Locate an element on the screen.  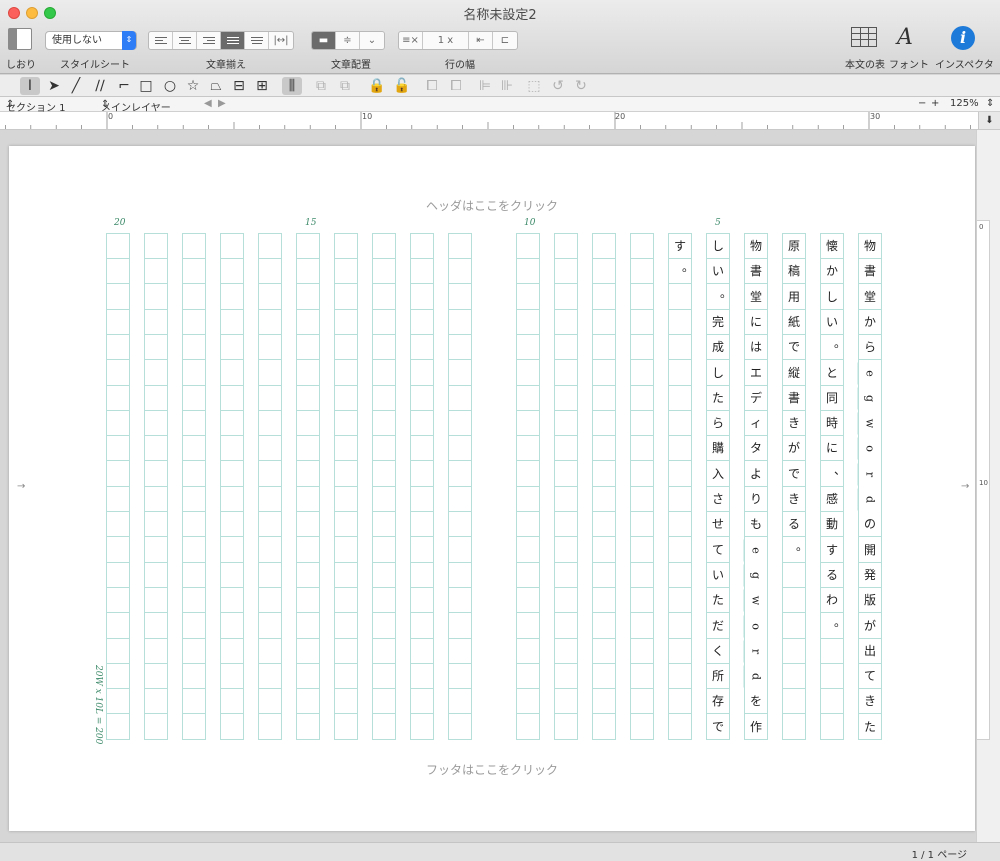
manuscript-column: 物書堂からegwordの開発版が出てきた is located at coordinates (870, 486).